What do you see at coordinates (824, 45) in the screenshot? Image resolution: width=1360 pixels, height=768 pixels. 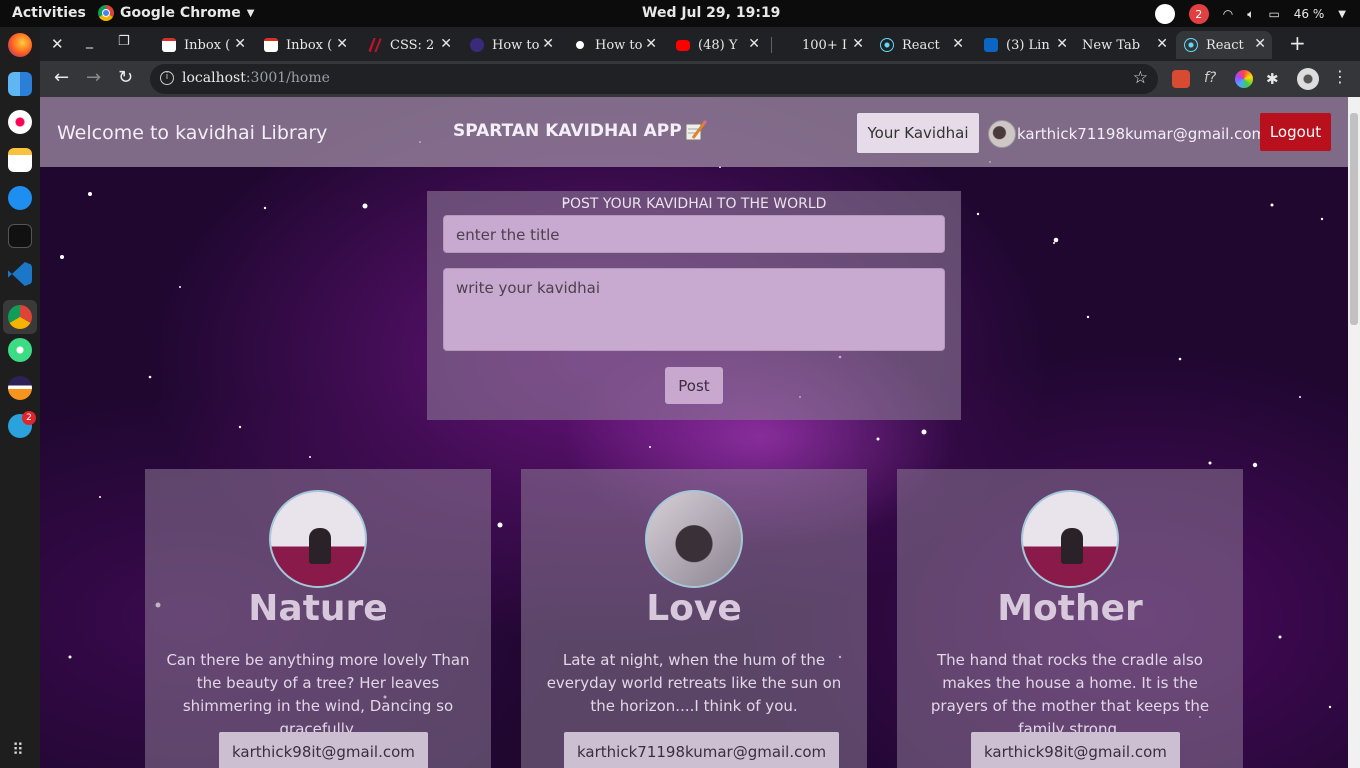 I see `tab-100: 100+ I ✕` at bounding box center [824, 45].